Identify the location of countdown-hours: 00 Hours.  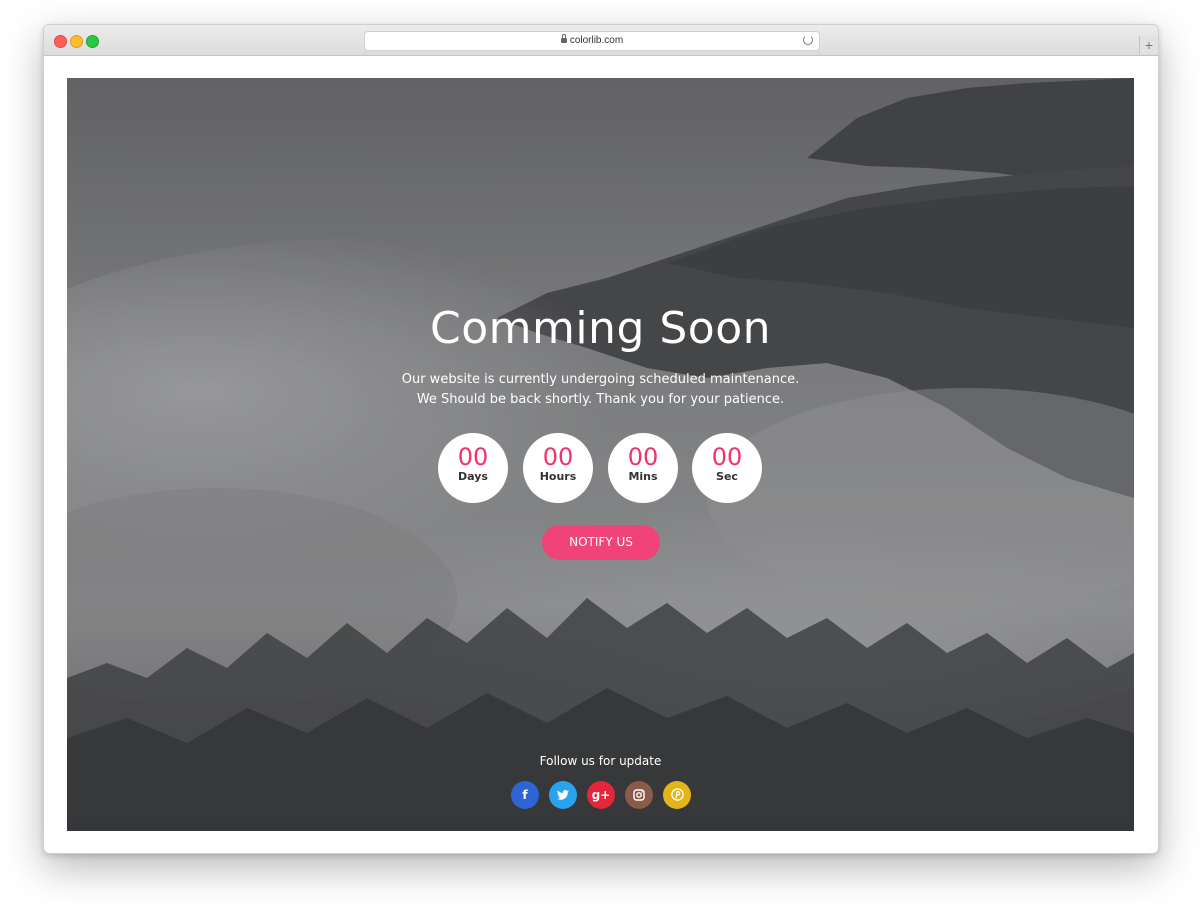
(558, 468).